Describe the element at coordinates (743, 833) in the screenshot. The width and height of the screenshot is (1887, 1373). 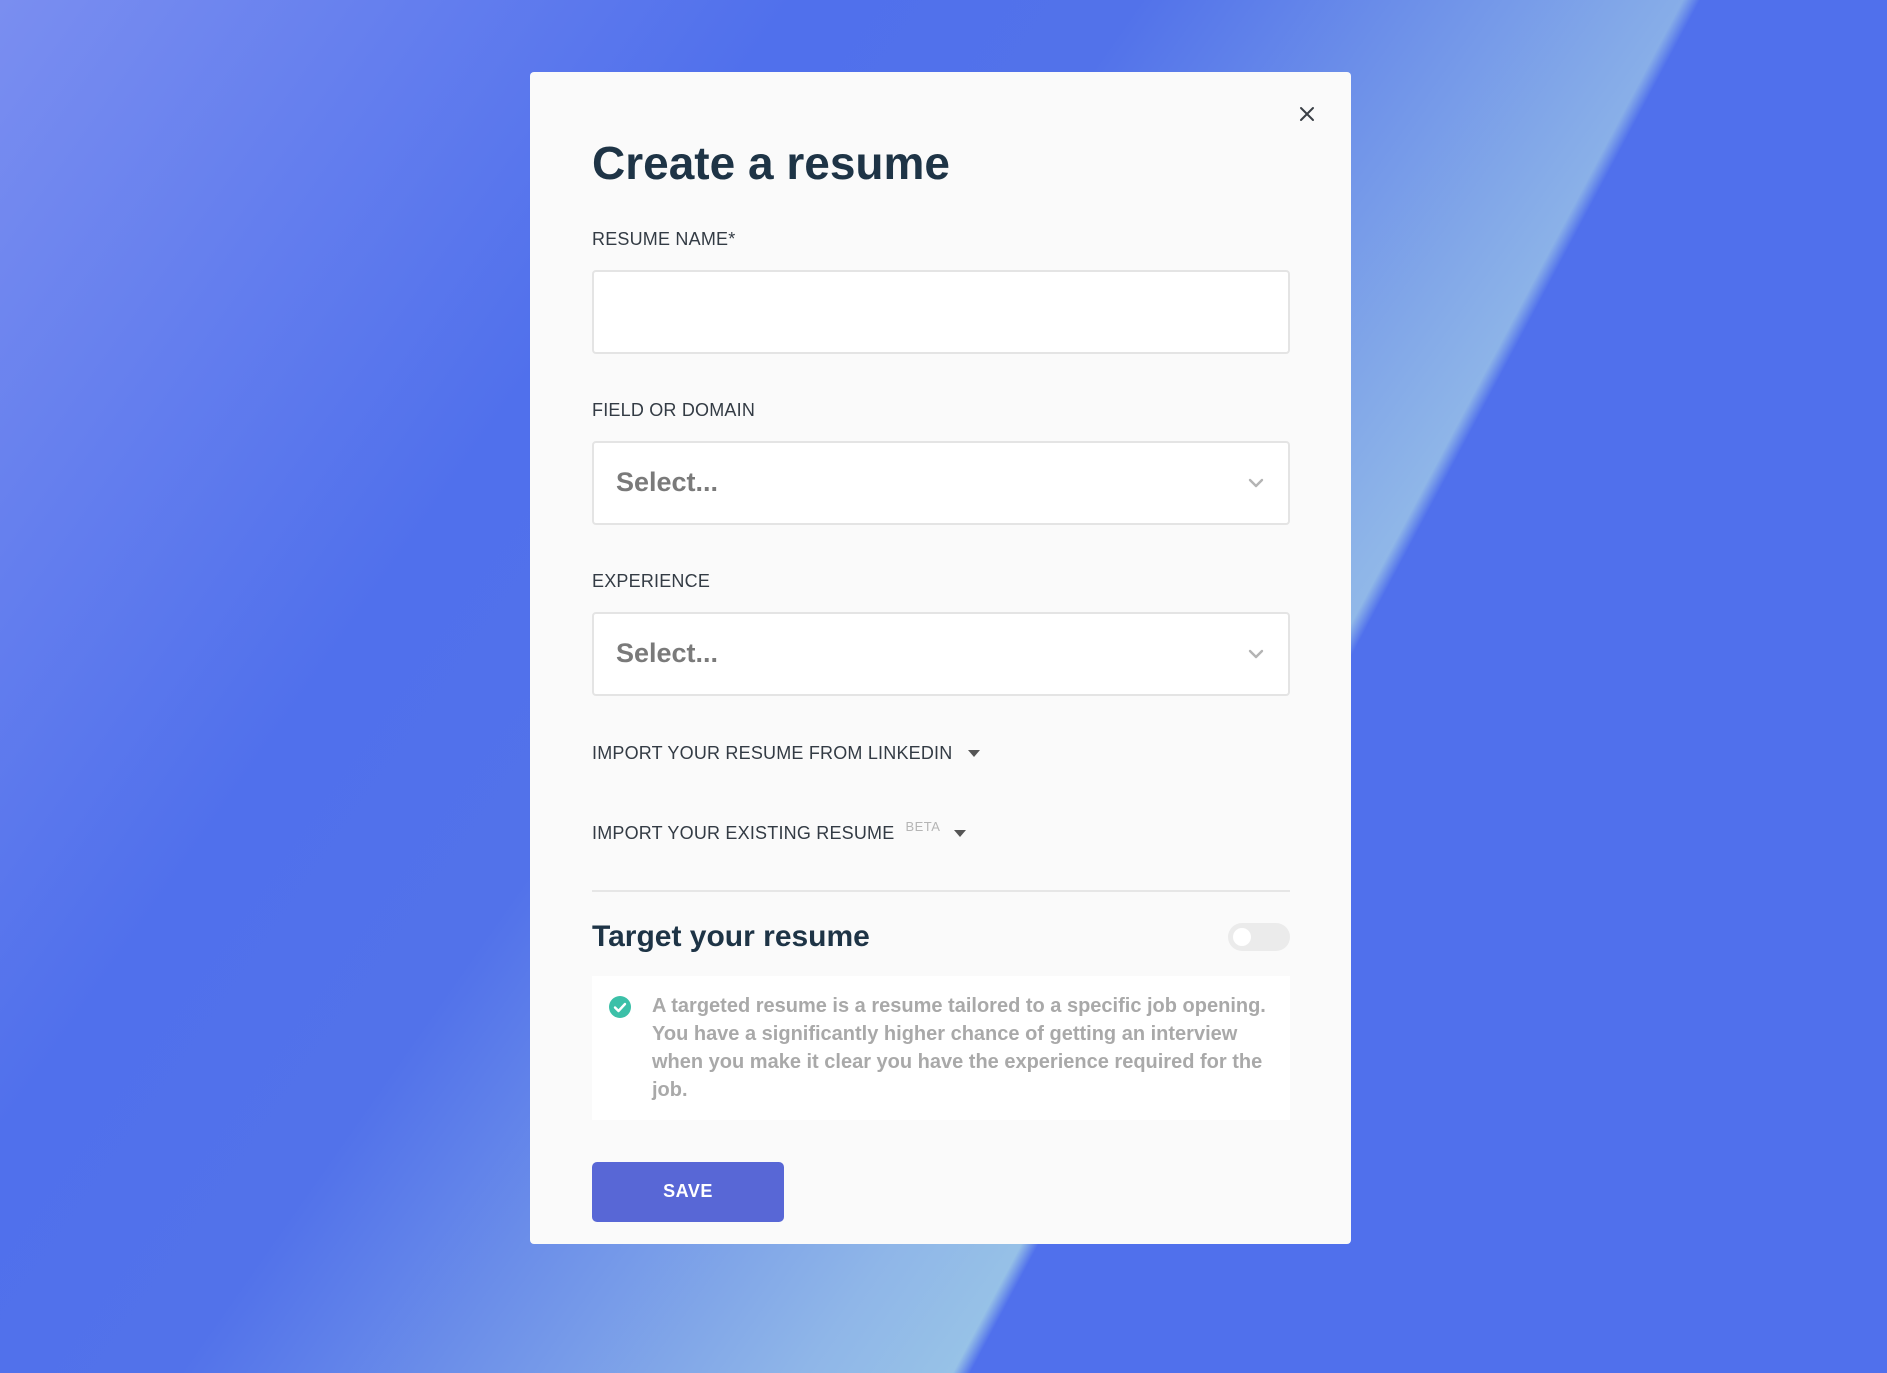
I see `import-existing-label: IMPORT YOUR EXISTING RESUME` at that location.